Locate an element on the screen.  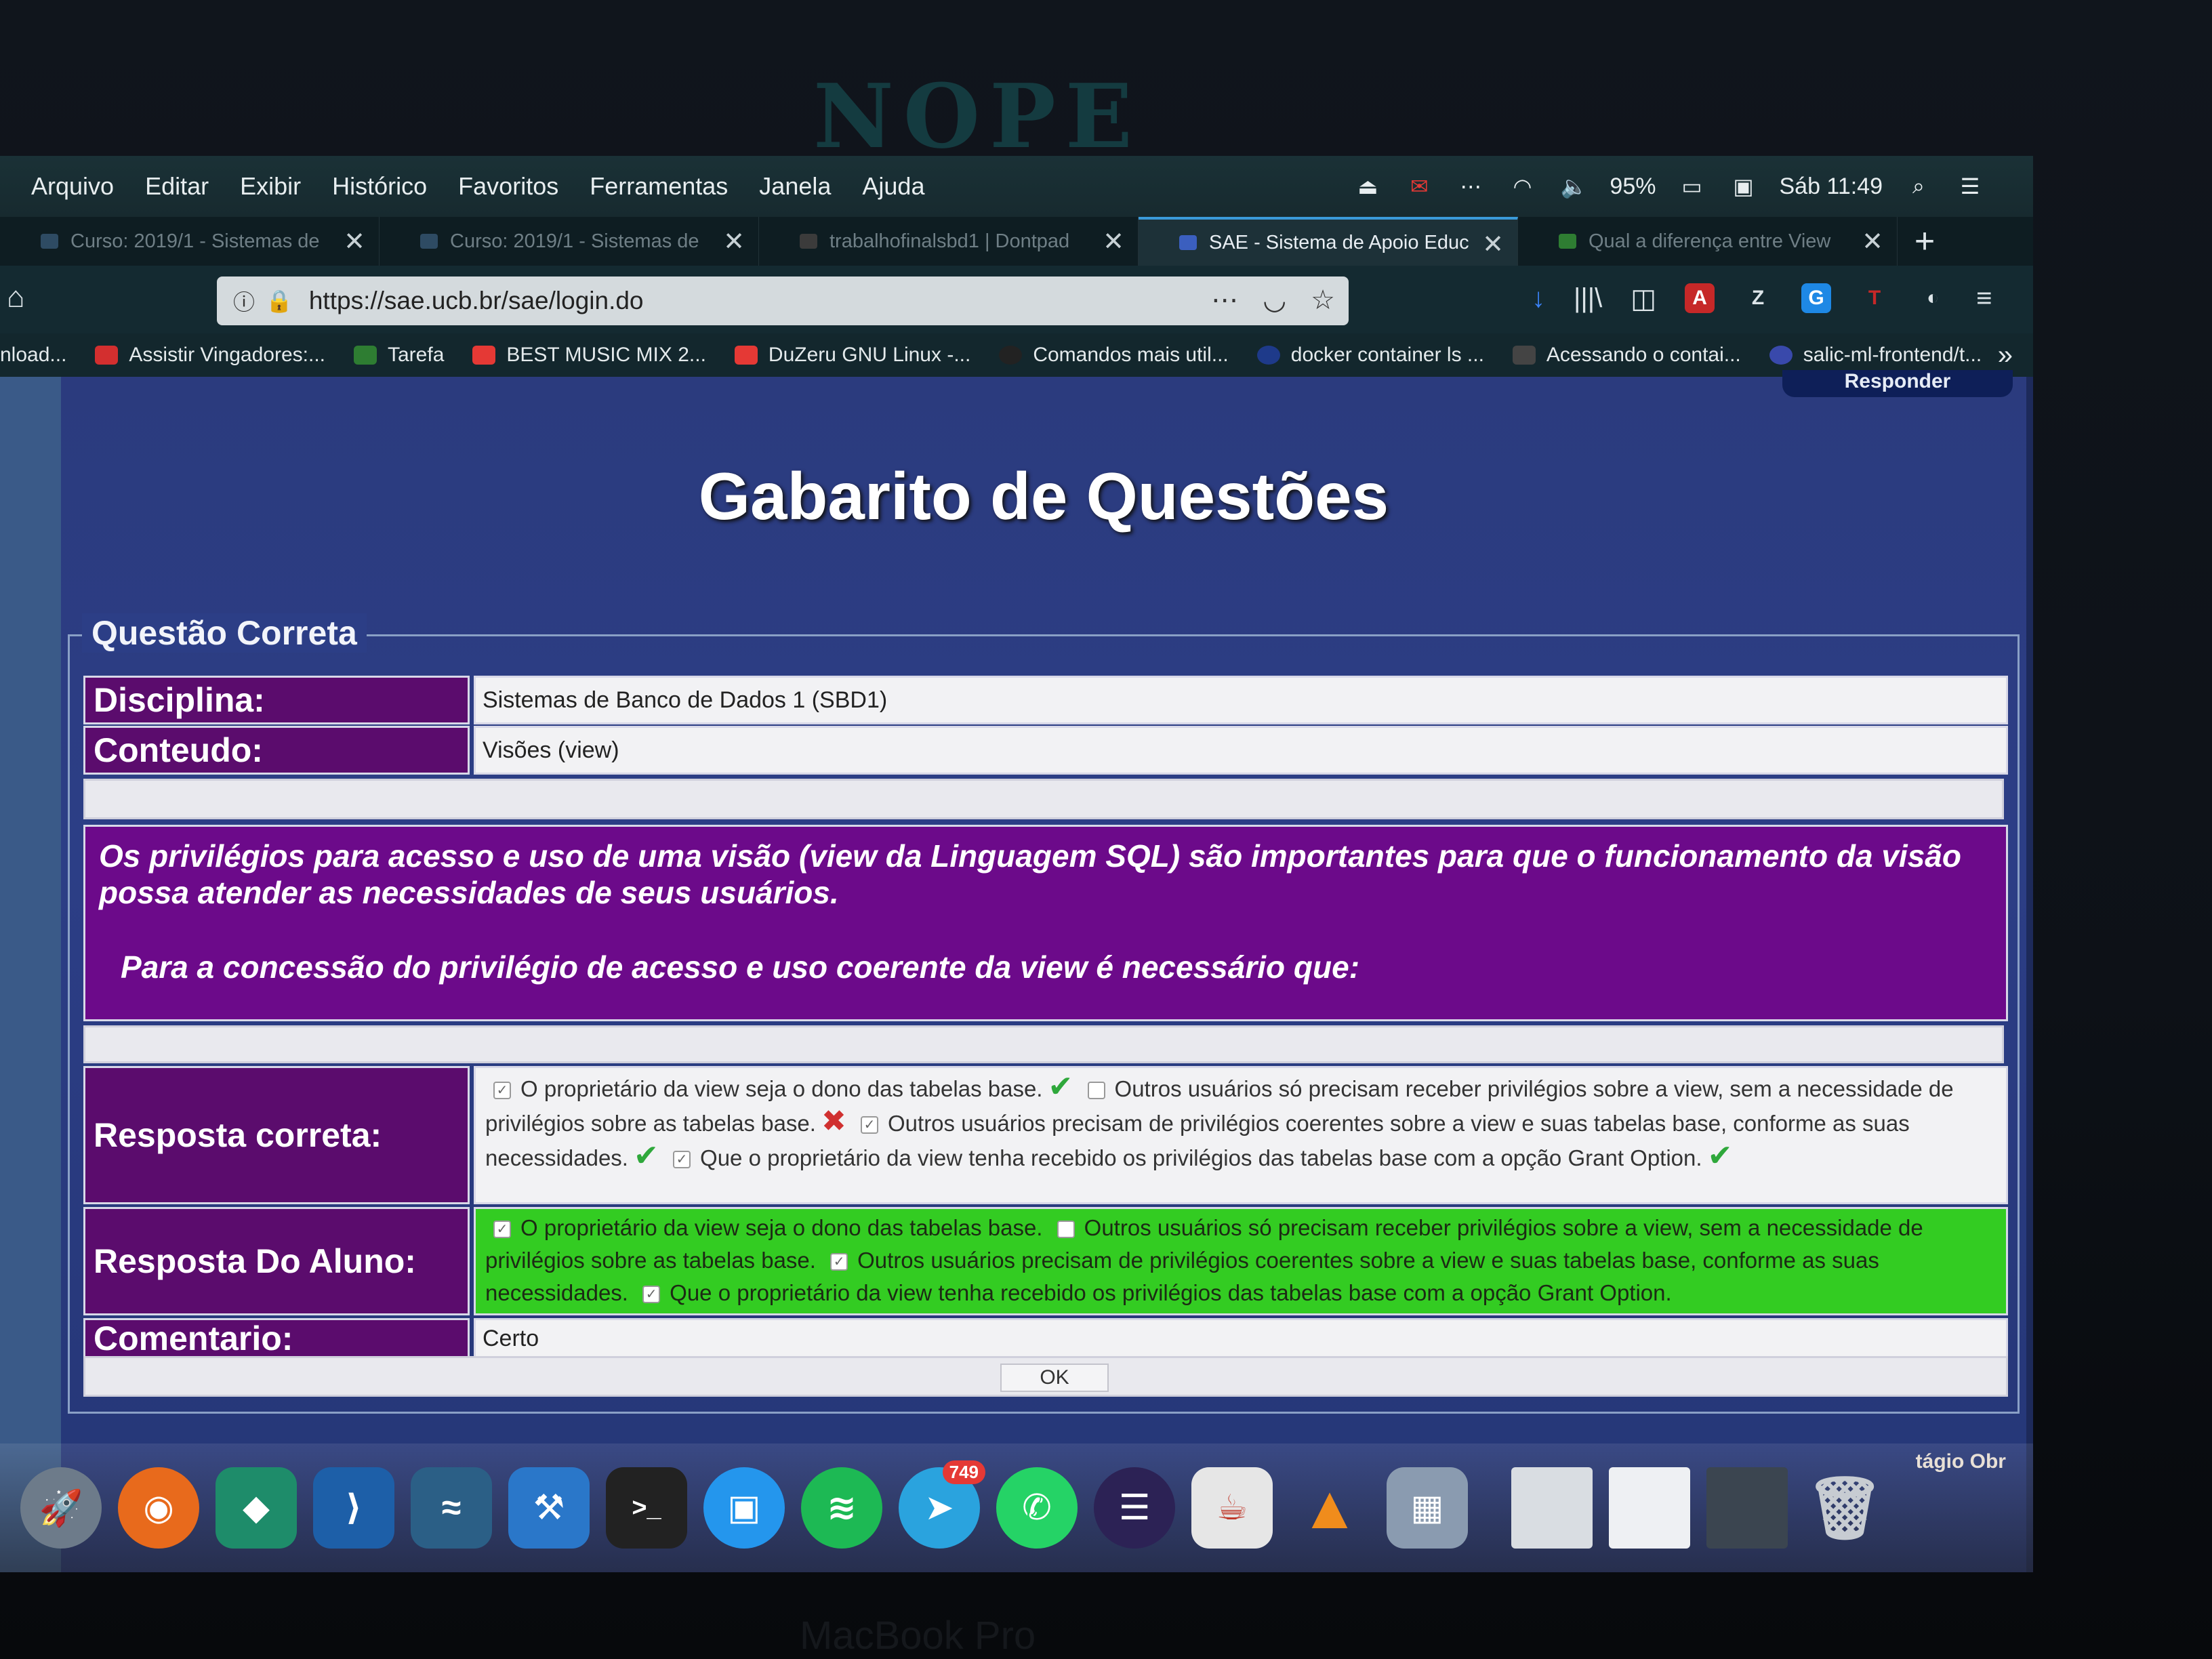
spotify-icon: ≋ is located at coordinates (842, 1508).